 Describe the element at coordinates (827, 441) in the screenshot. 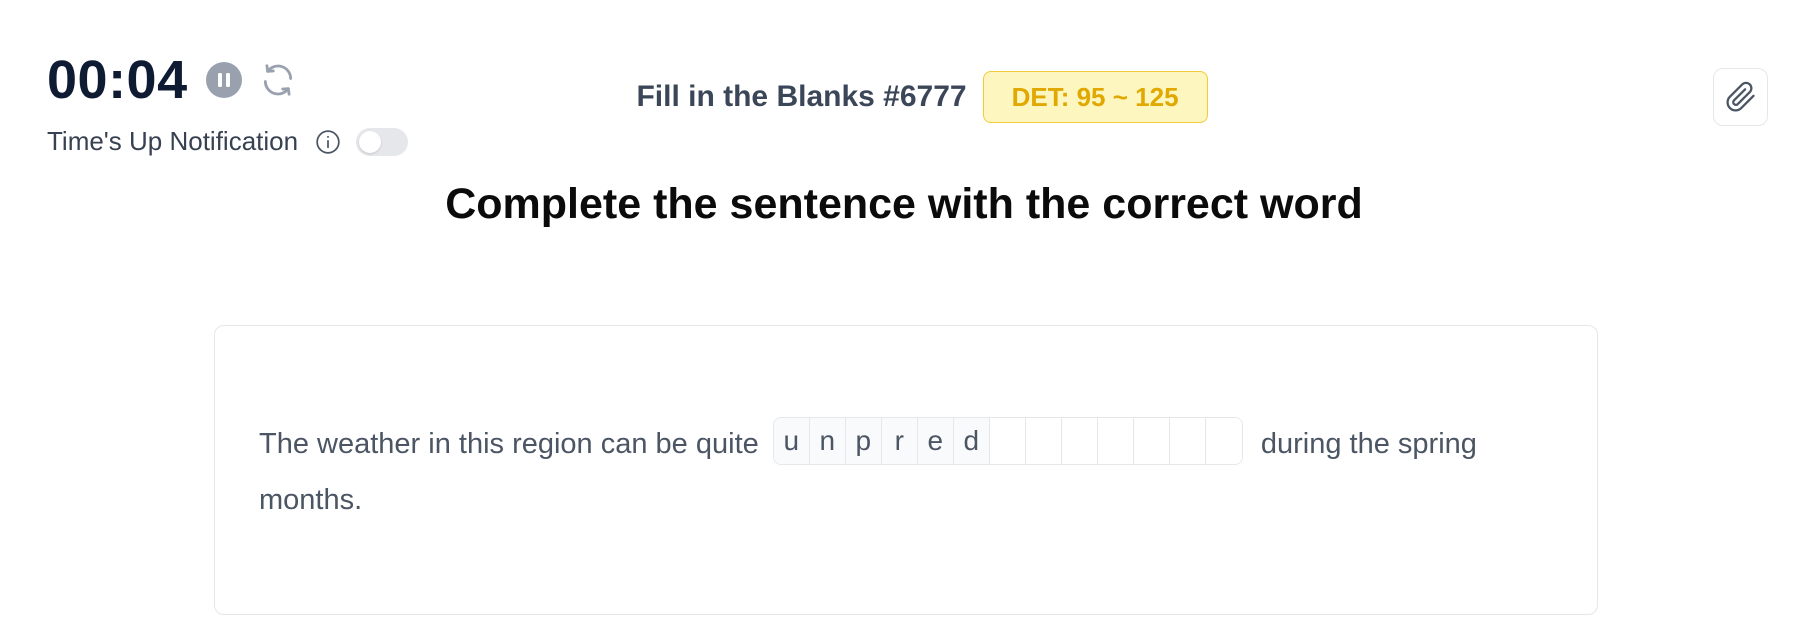

I see `letter-cell: n` at that location.